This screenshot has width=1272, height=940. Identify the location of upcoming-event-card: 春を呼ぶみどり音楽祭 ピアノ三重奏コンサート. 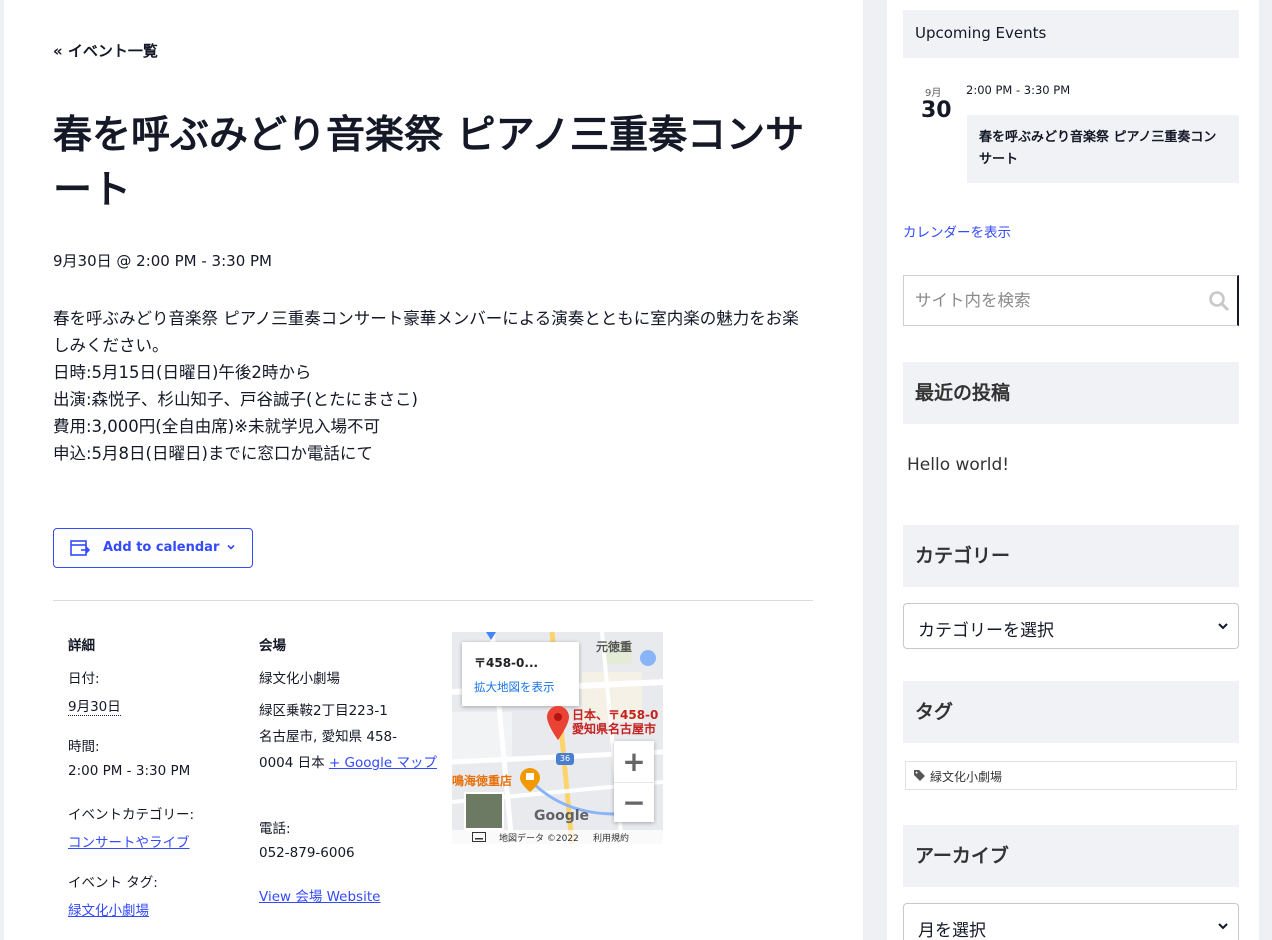
(1103, 149).